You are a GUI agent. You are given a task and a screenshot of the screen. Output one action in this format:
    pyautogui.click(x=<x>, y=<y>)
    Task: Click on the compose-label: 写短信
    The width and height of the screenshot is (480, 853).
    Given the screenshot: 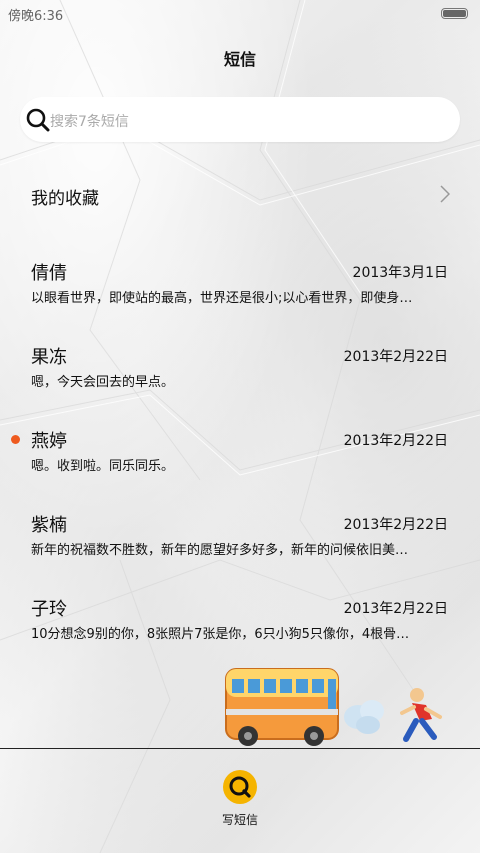 What is the action you would take?
    pyautogui.click(x=239, y=820)
    